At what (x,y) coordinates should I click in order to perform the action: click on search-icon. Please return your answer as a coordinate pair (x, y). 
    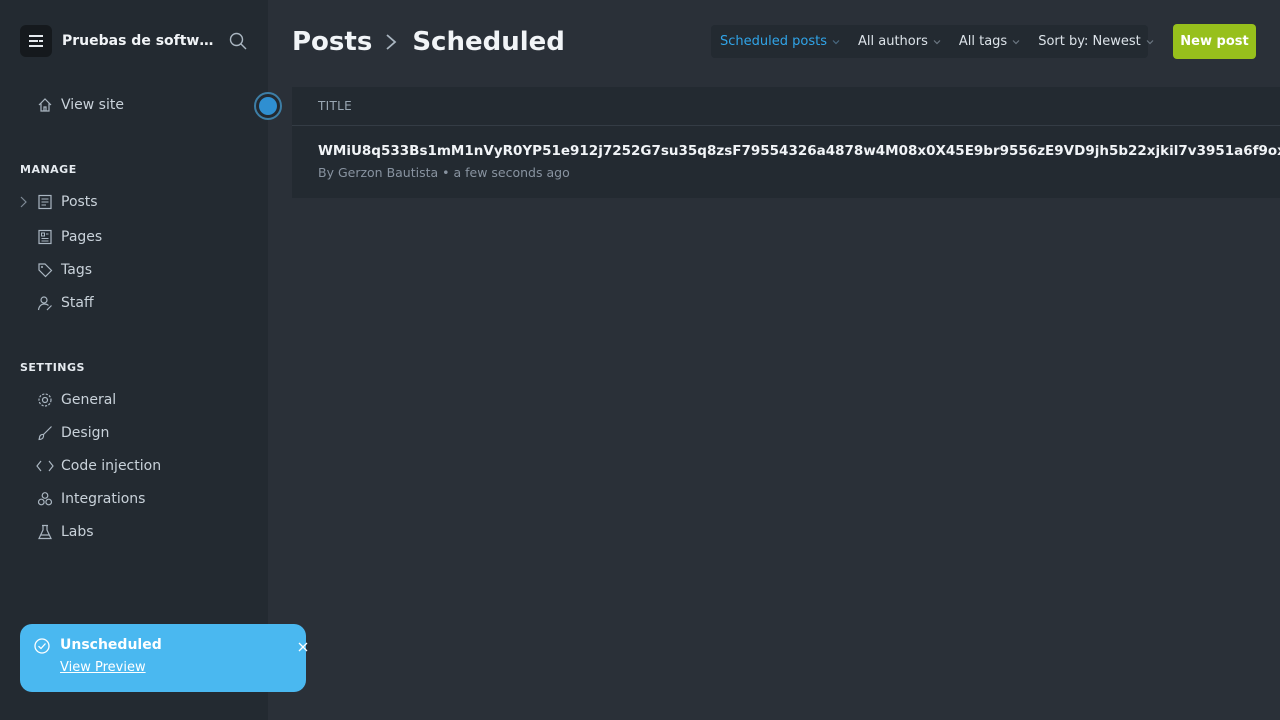
    Looking at the image, I should click on (238, 41).